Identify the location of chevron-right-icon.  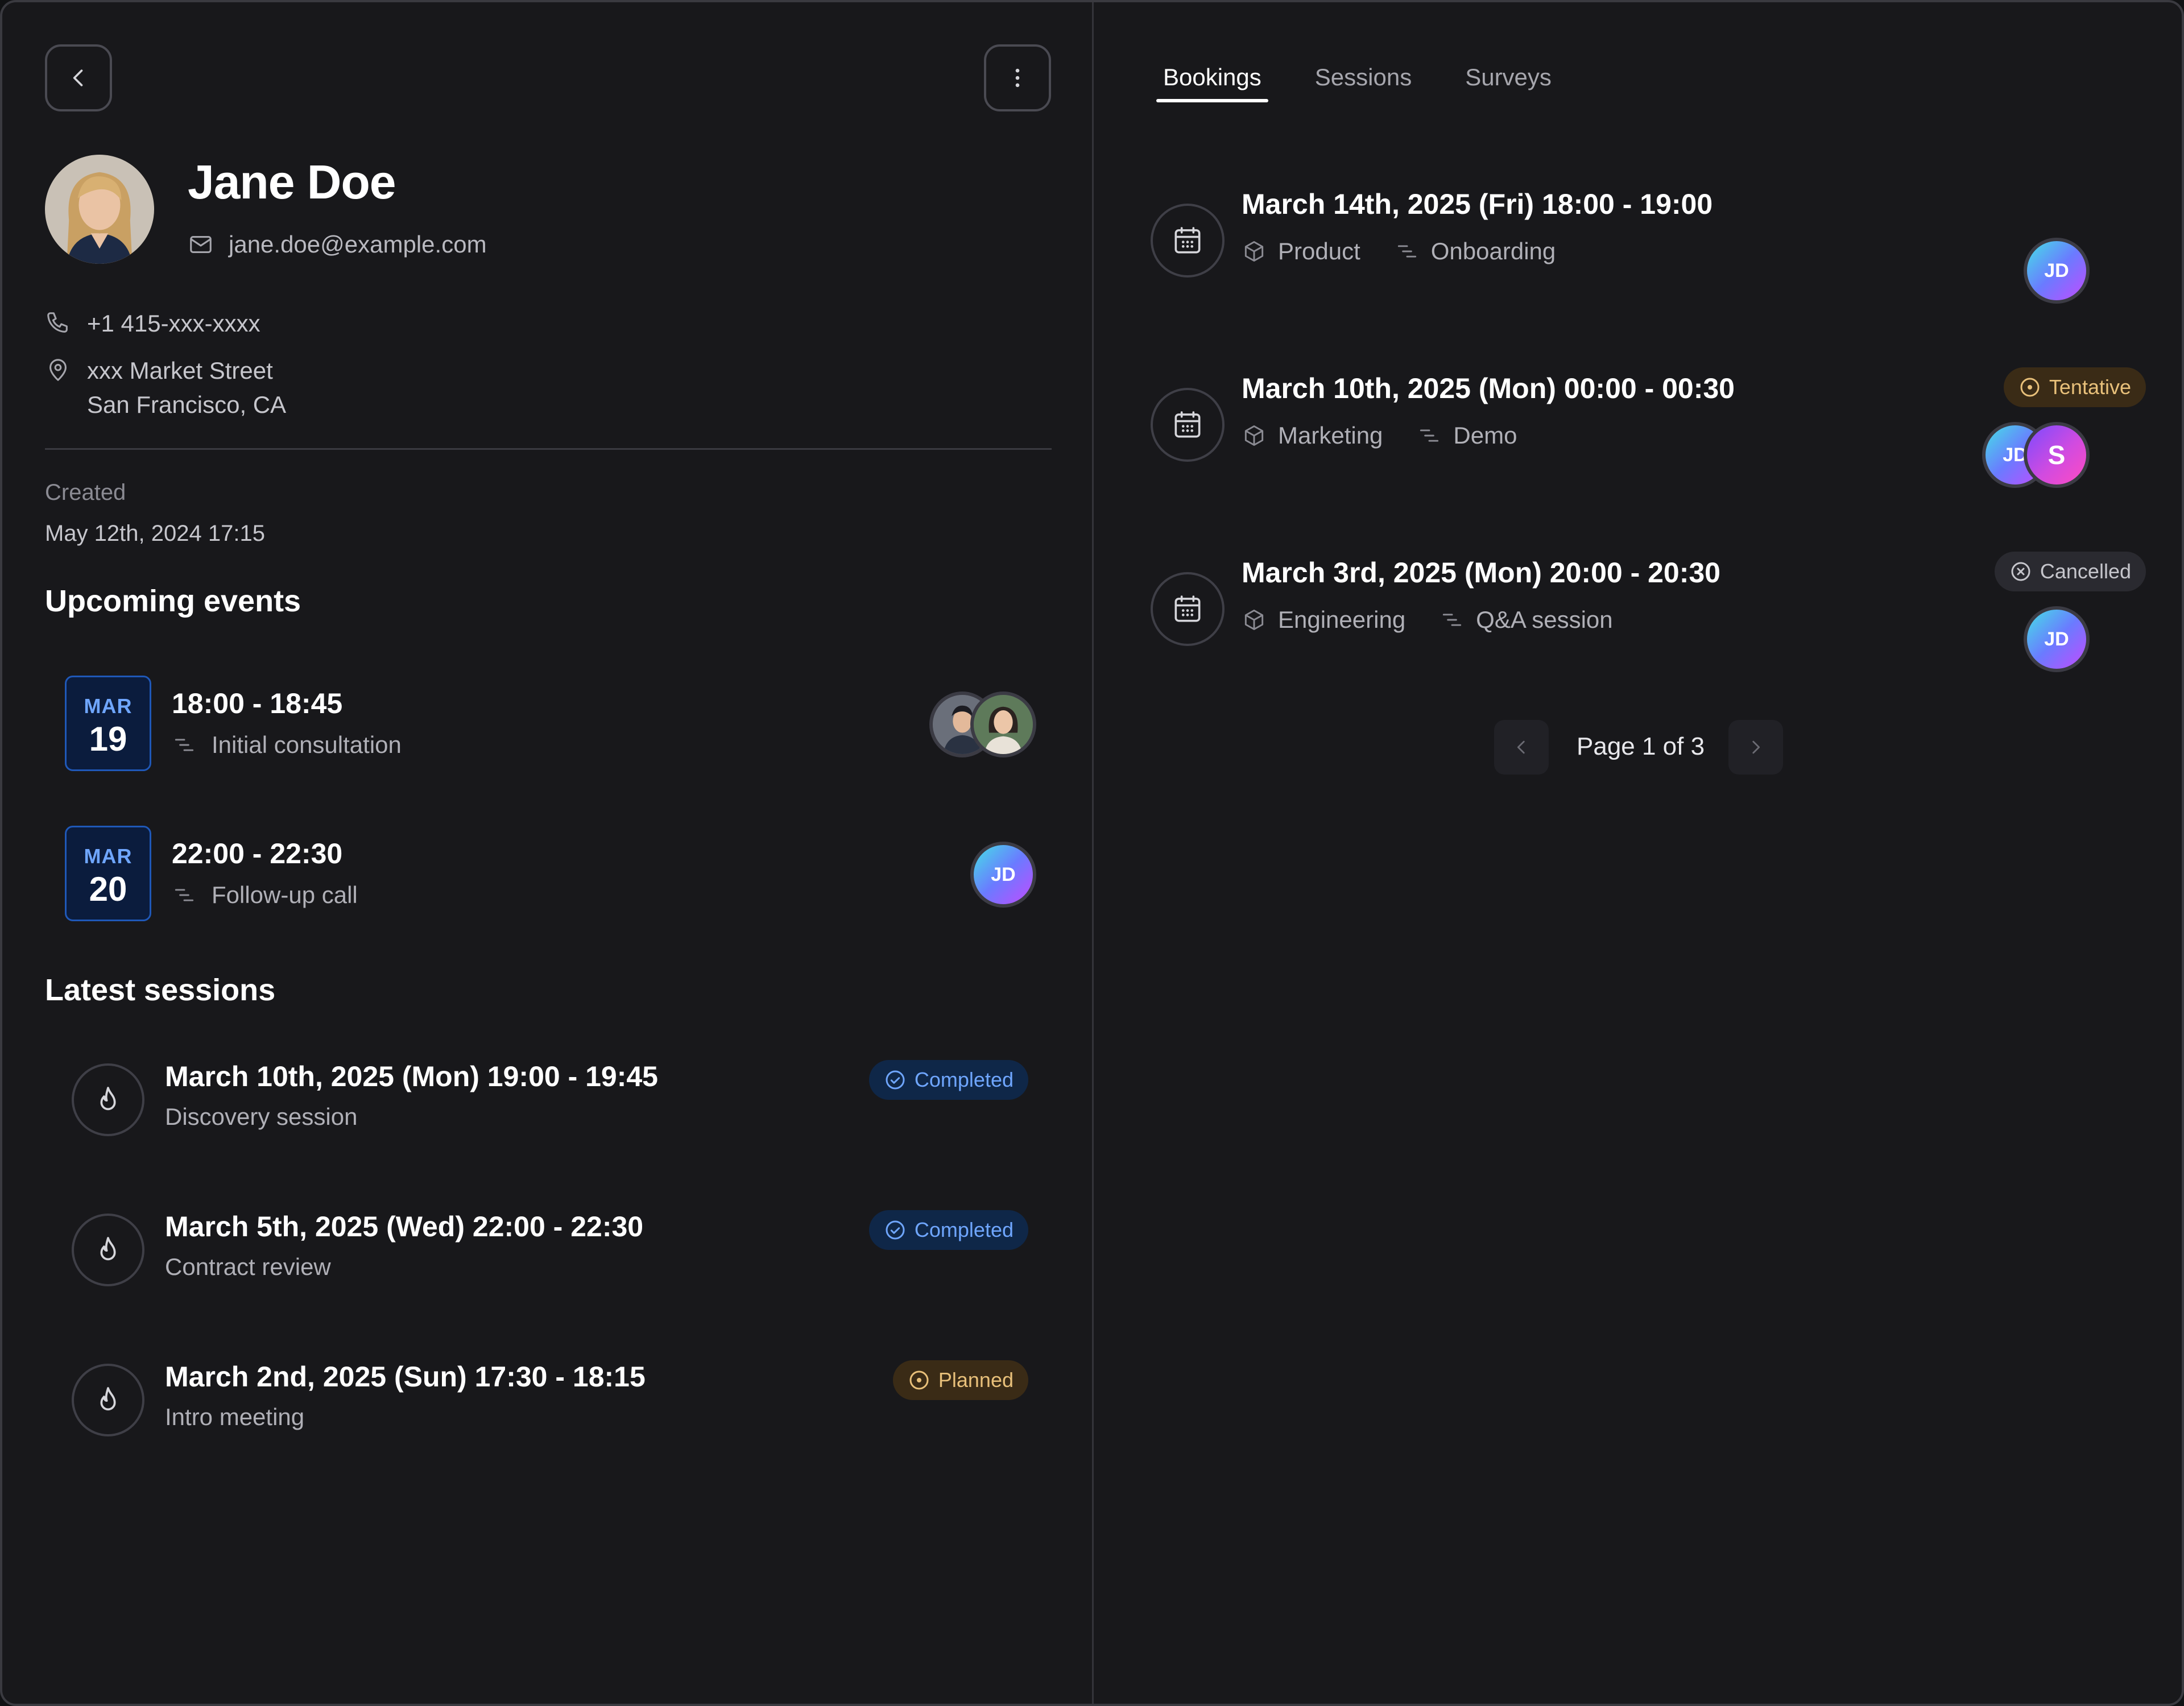
(1756, 747).